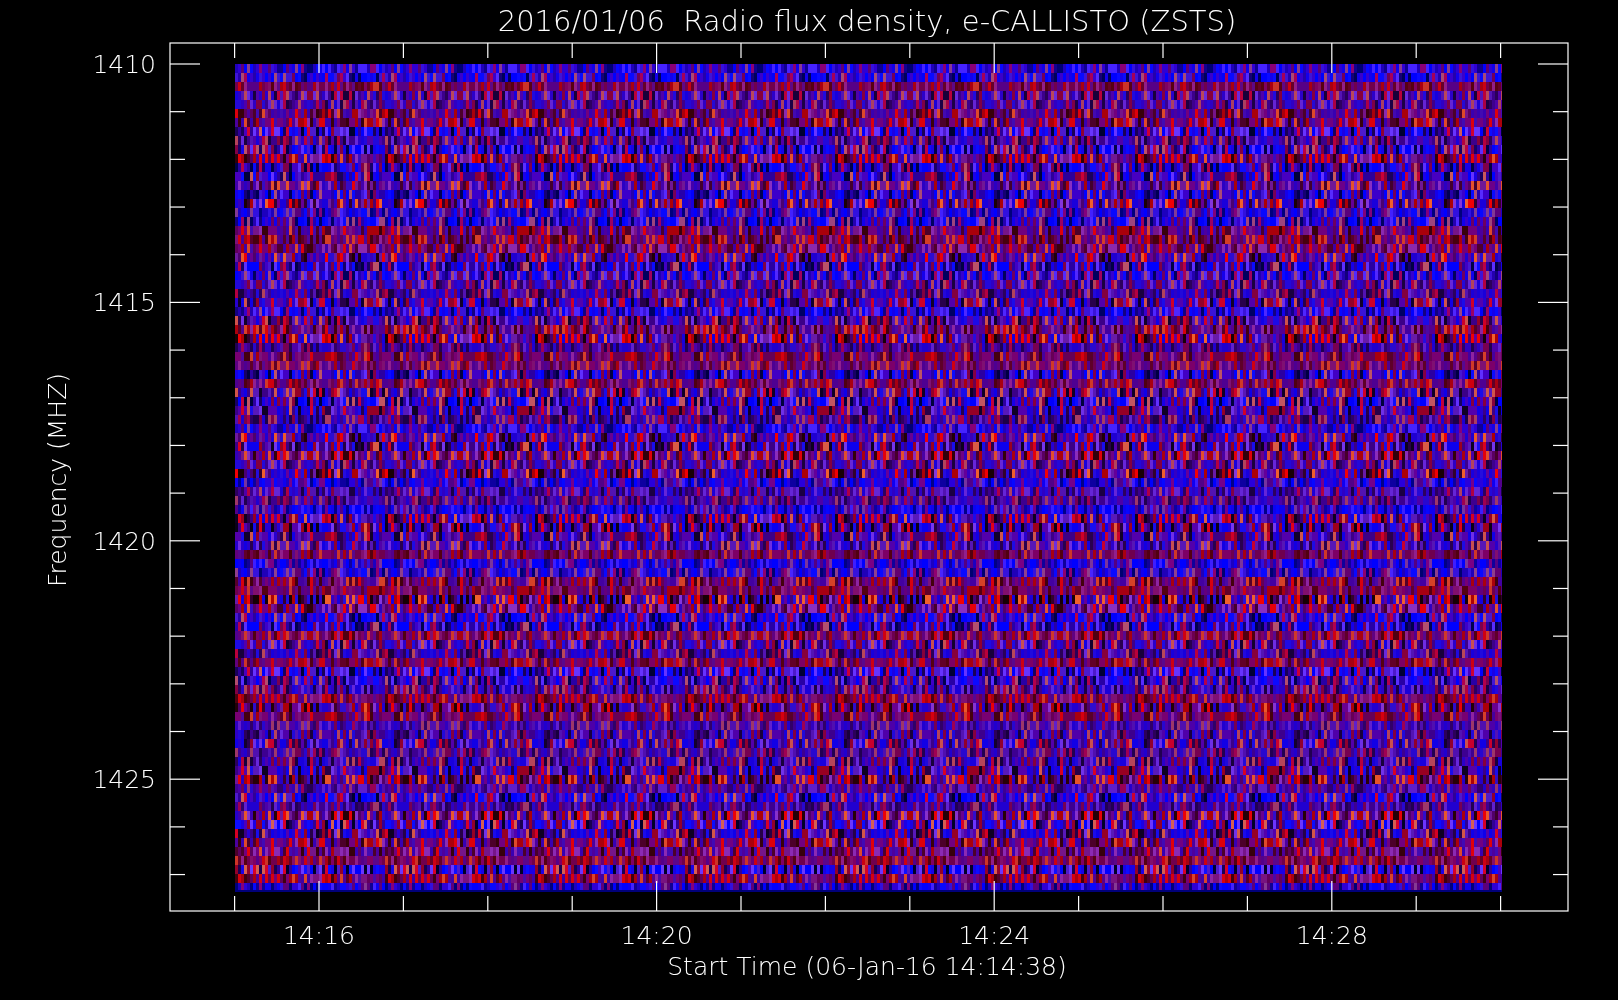 The height and width of the screenshot is (1000, 1618). I want to click on axis-tick-label: 14:16, so click(319, 935).